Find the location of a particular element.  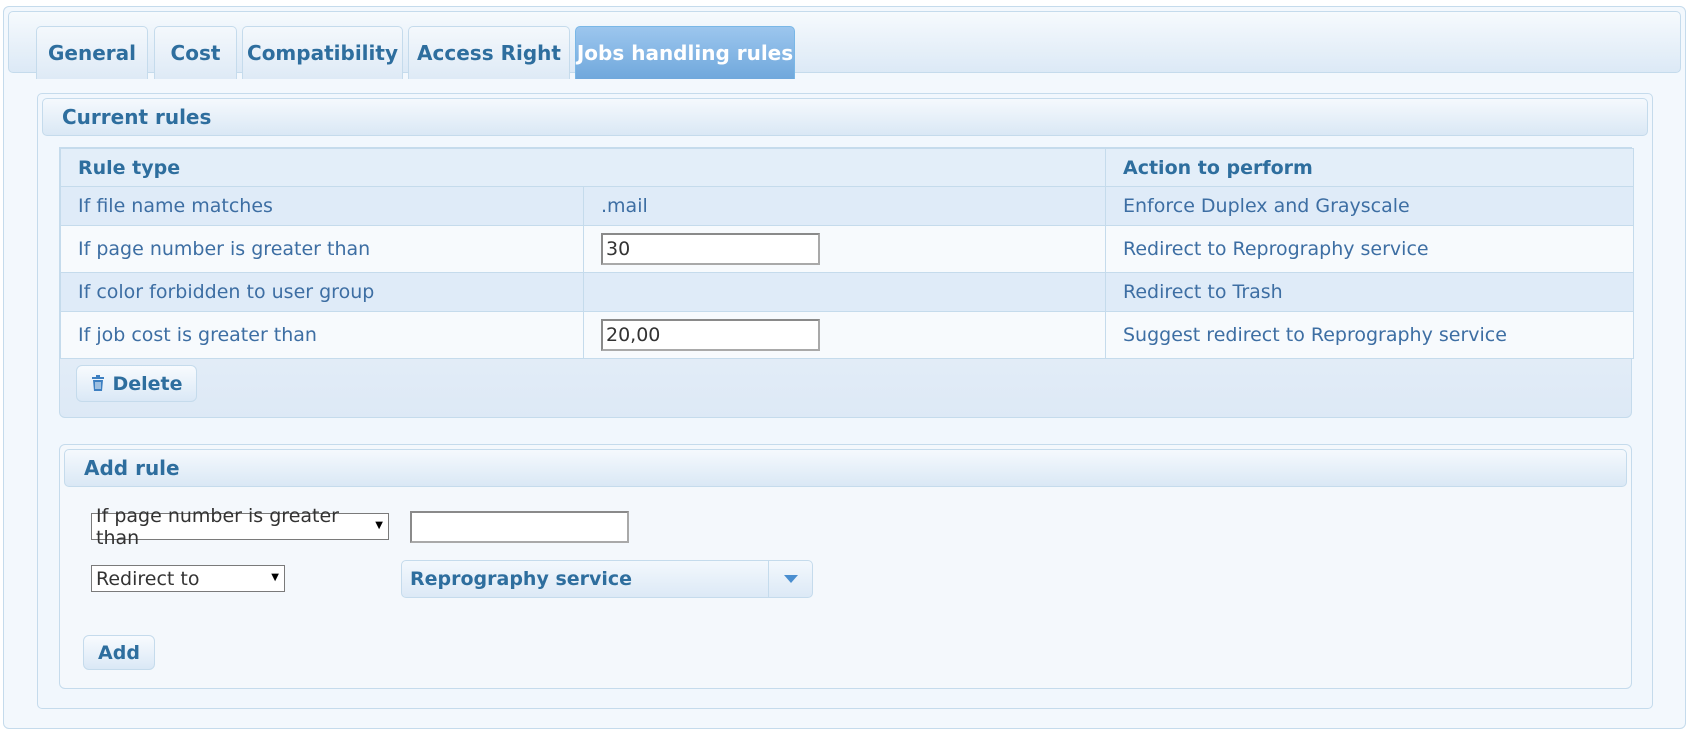

column-header-rule-type: Rule type is located at coordinates (583, 167).